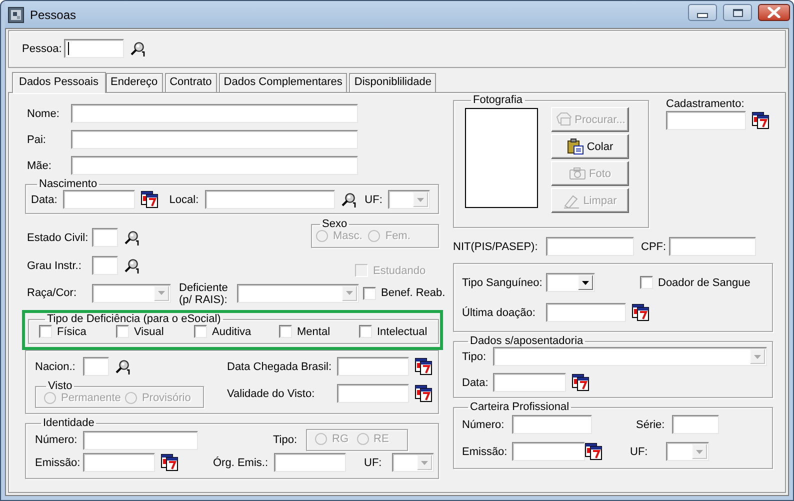  I want to click on checkbox: Visual, so click(155, 331).